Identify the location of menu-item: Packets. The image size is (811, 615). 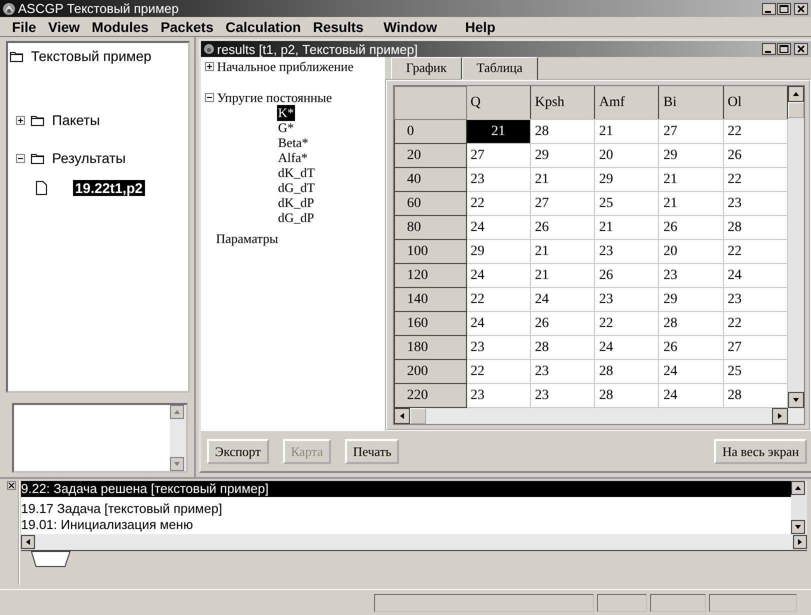
(187, 26).